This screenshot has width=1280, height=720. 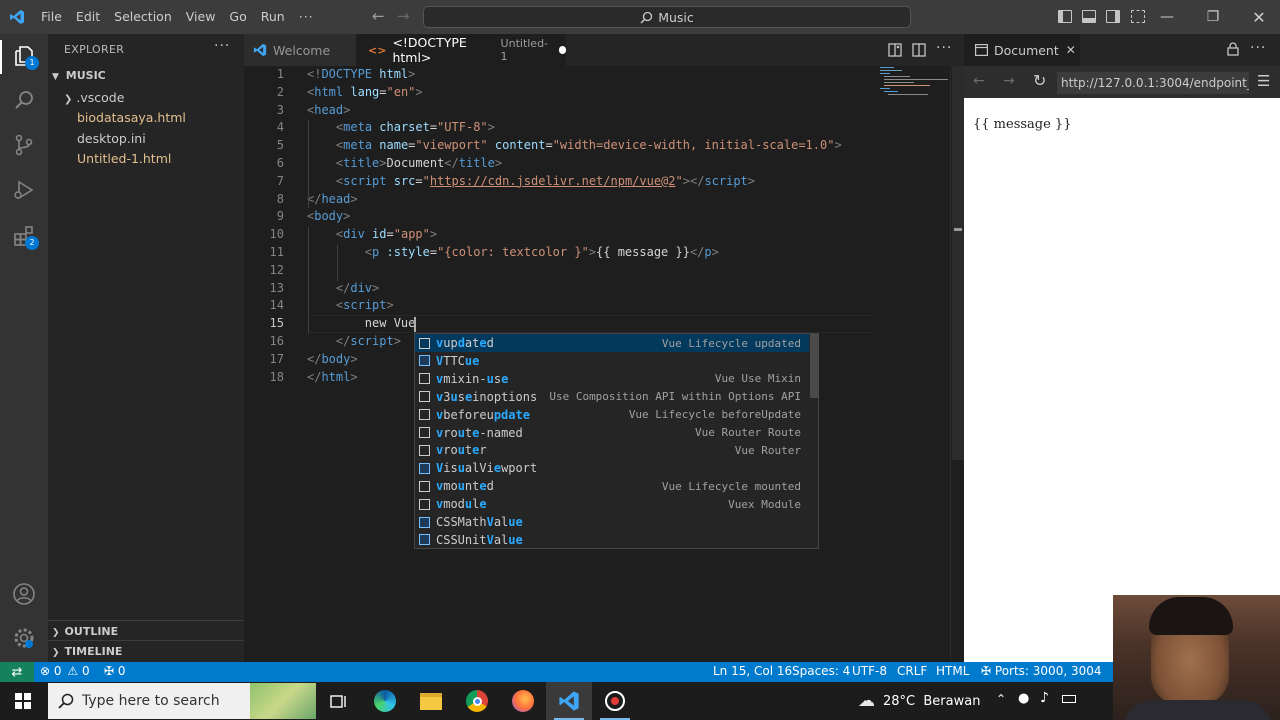 What do you see at coordinates (1069, 699) in the screenshot?
I see `battery-icon` at bounding box center [1069, 699].